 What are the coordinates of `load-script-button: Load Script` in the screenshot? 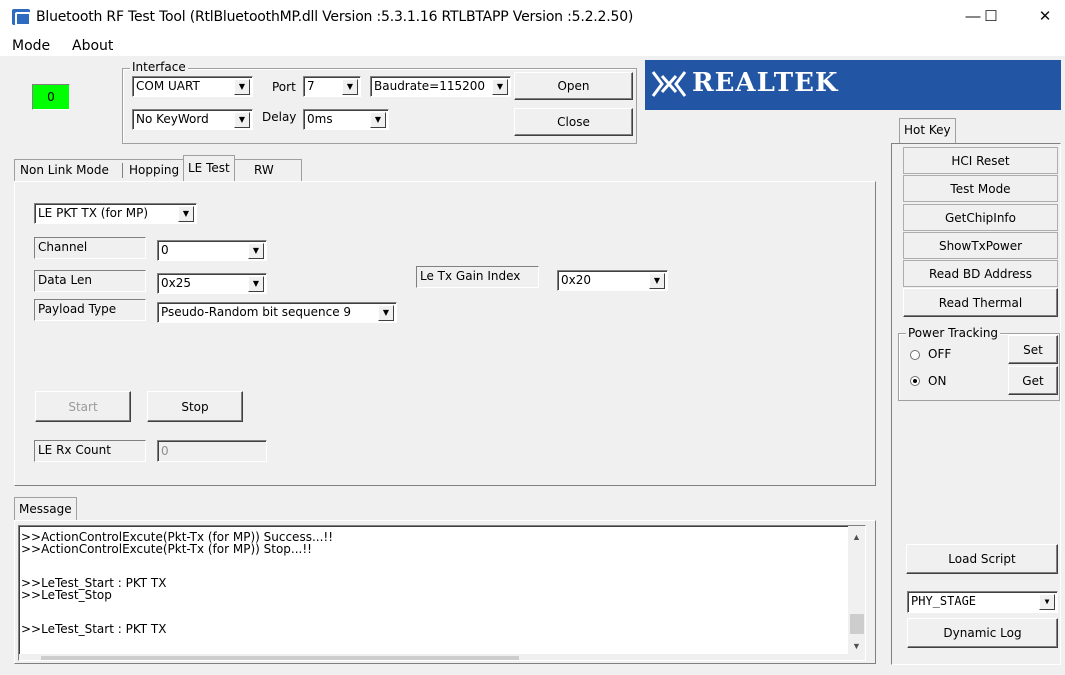 It's located at (982, 559).